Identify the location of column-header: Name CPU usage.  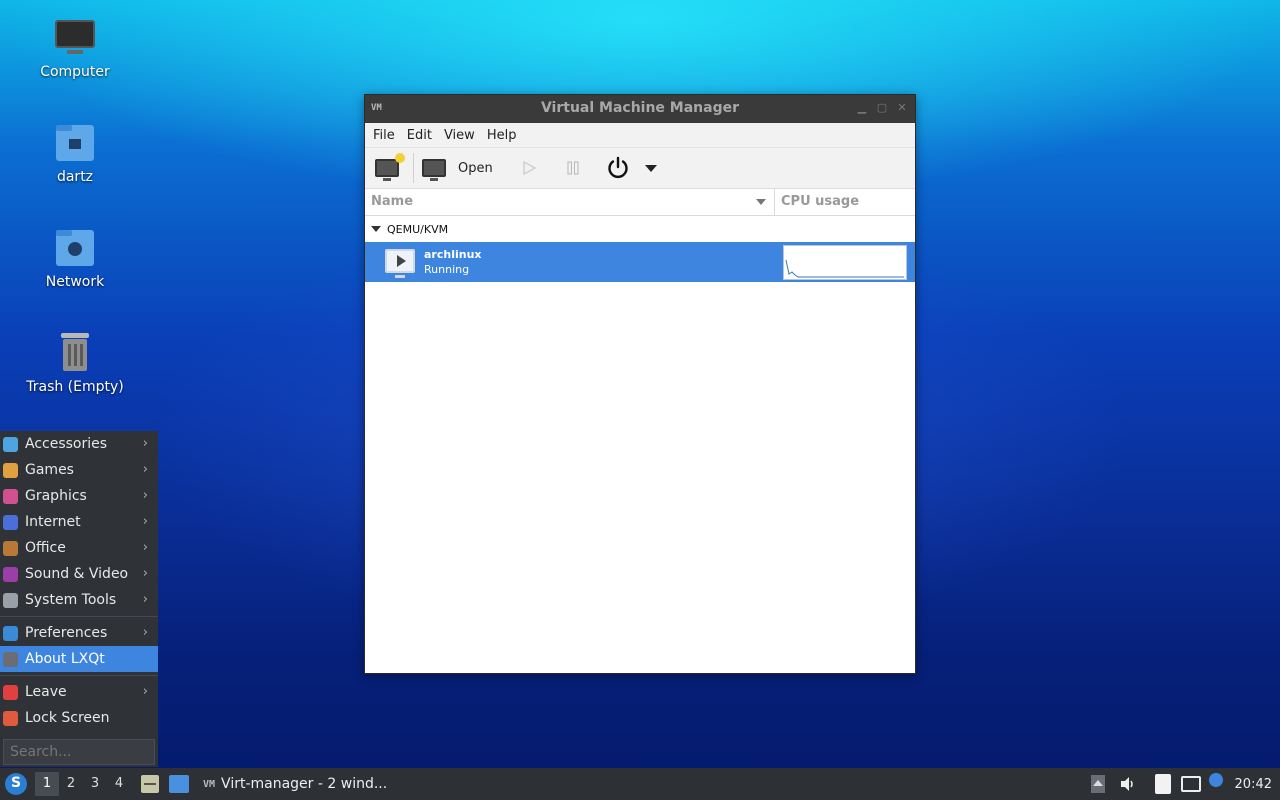
(640, 202).